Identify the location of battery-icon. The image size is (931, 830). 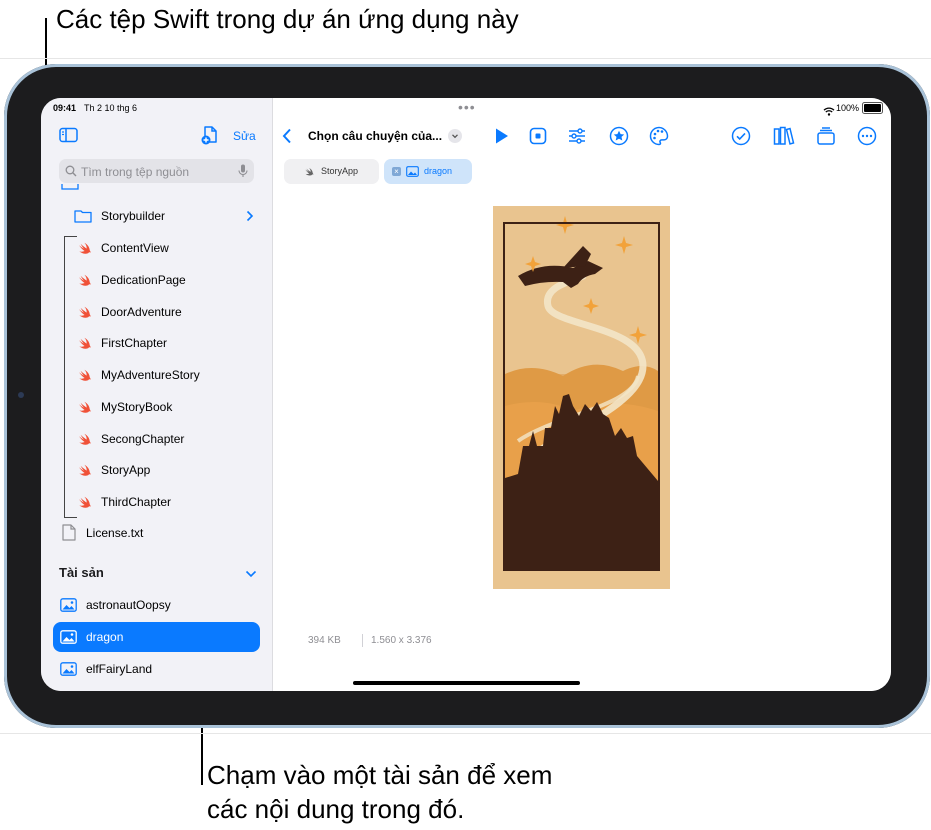
(872, 108).